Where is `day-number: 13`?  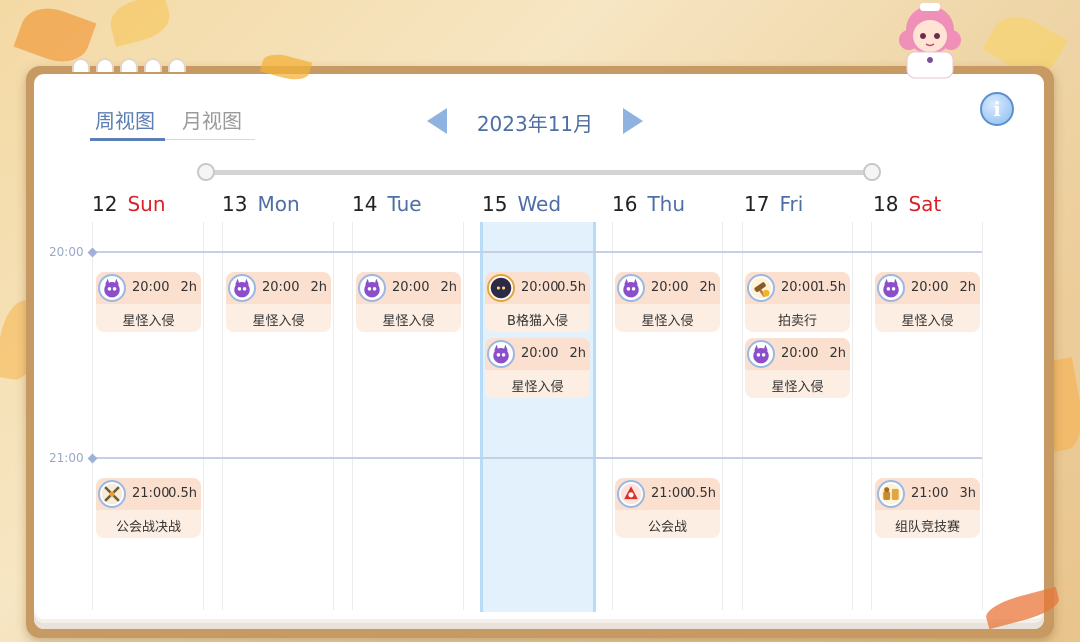 day-number: 13 is located at coordinates (235, 204).